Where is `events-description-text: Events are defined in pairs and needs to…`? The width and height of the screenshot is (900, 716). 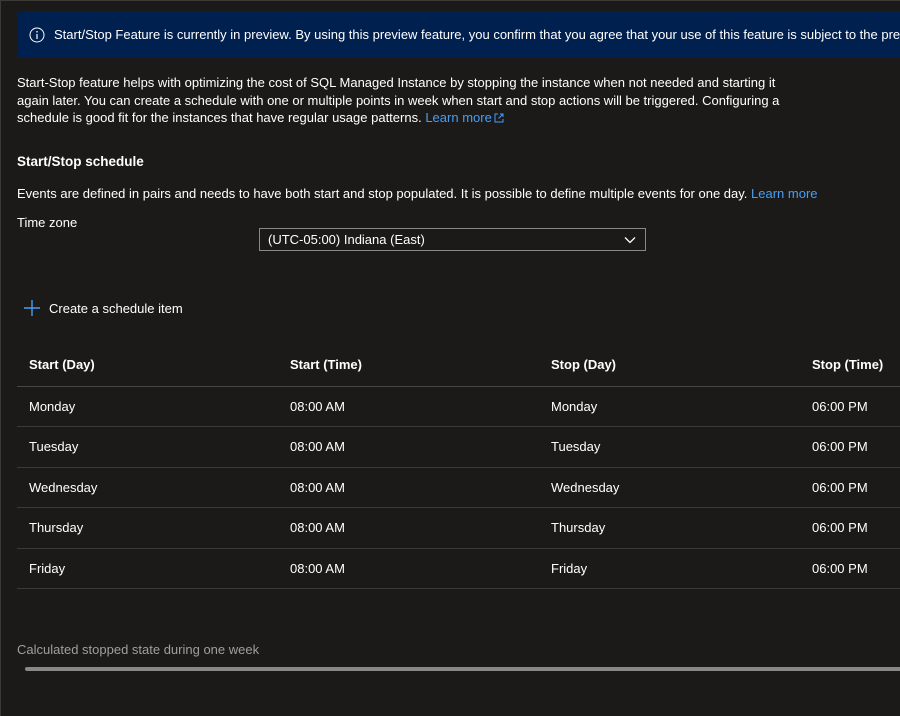 events-description-text: Events are defined in pairs and needs to… is located at coordinates (382, 193).